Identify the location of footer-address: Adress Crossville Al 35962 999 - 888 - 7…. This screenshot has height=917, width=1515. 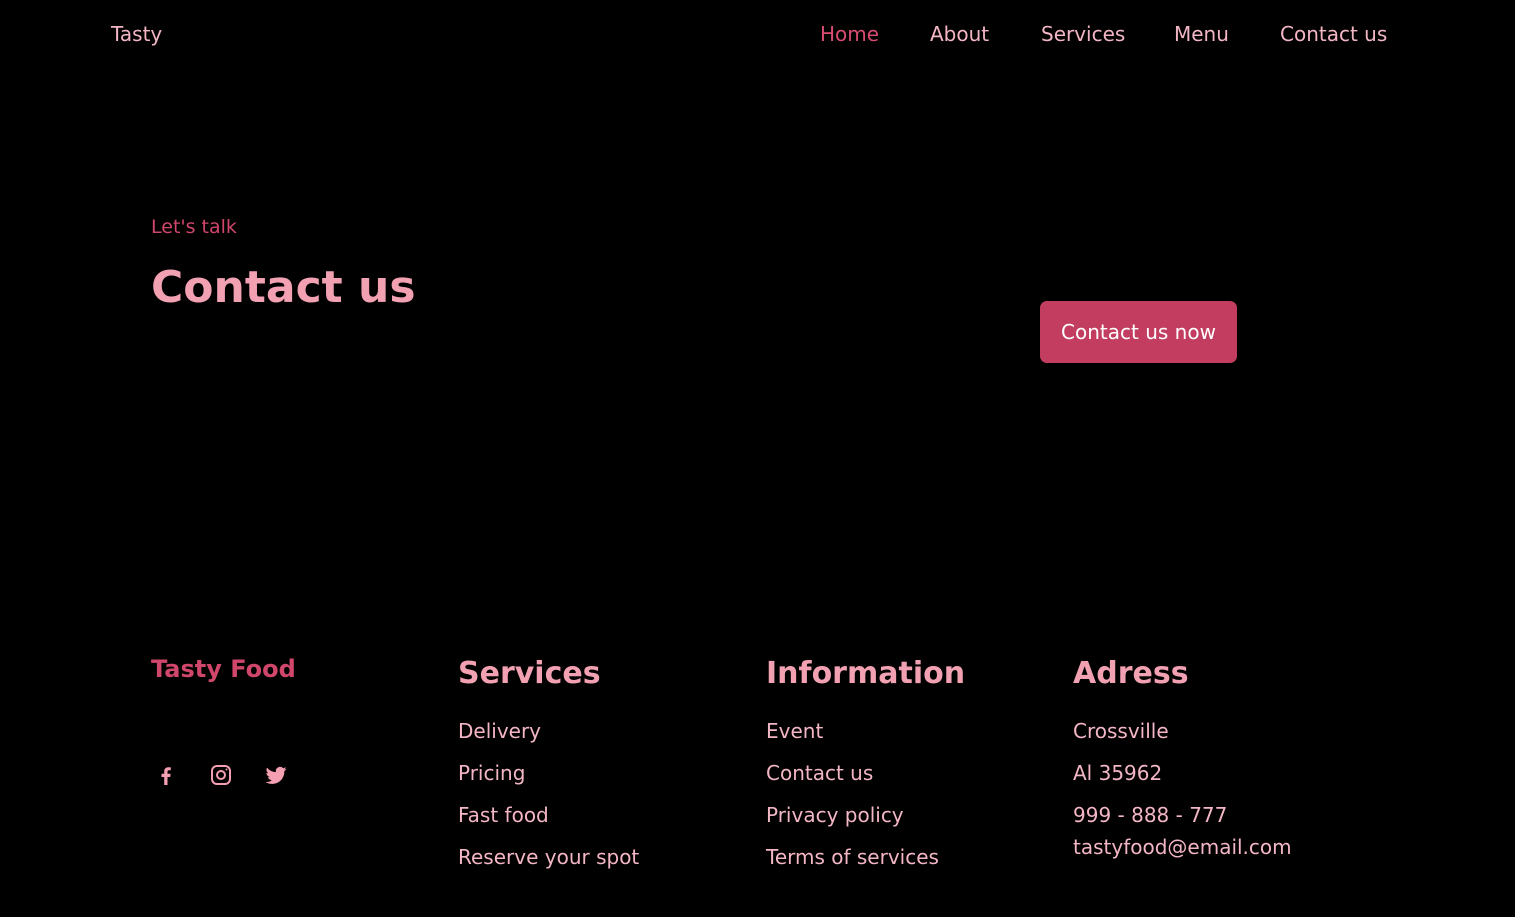
(1182, 759).